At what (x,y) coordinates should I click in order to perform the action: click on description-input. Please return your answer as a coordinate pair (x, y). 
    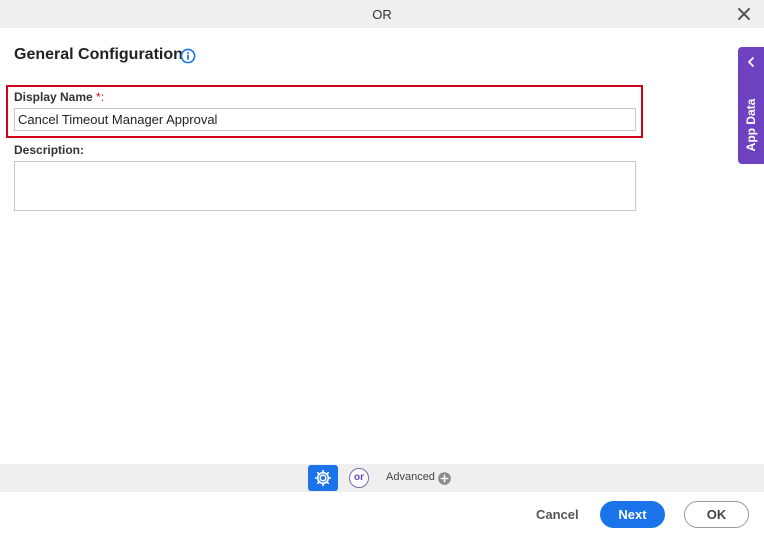
    Looking at the image, I should click on (325, 186).